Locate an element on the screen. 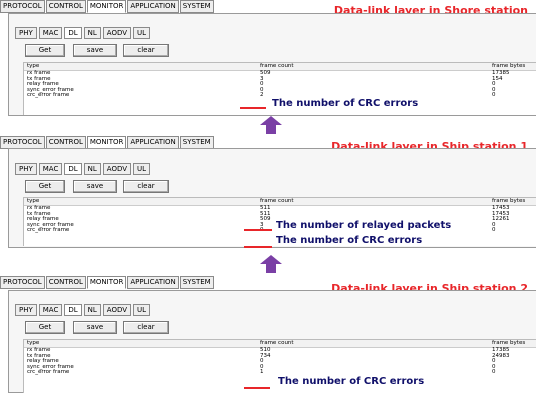 The image size is (536, 393). relay-annotation: The number of relayed packets is located at coordinates (364, 225).